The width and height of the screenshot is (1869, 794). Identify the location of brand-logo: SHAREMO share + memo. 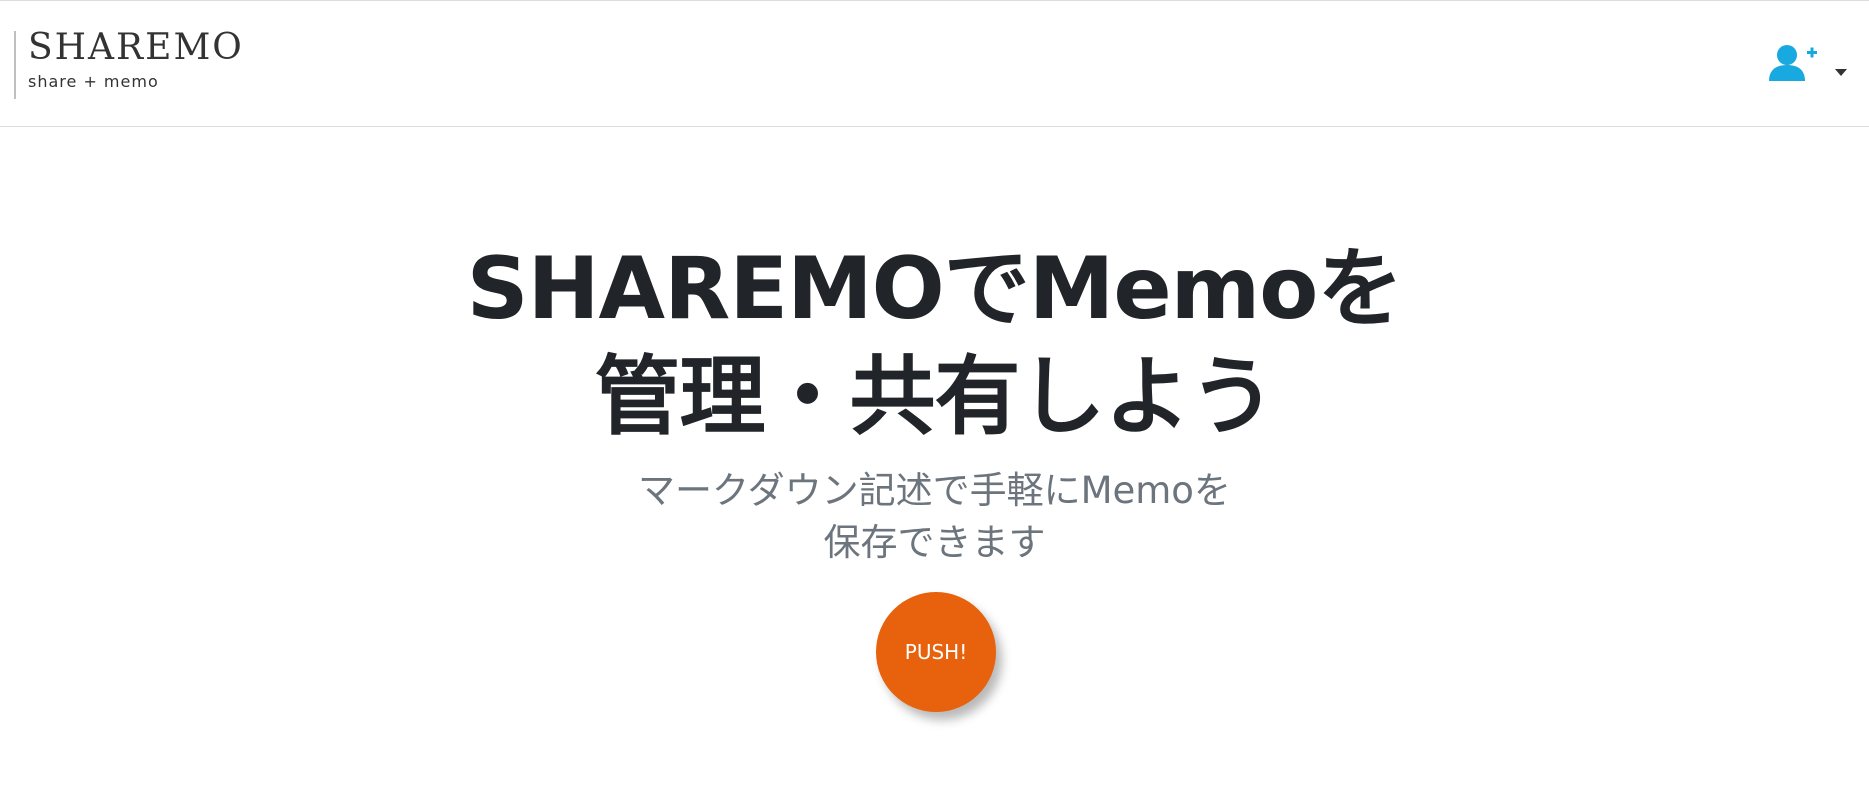
(129, 63).